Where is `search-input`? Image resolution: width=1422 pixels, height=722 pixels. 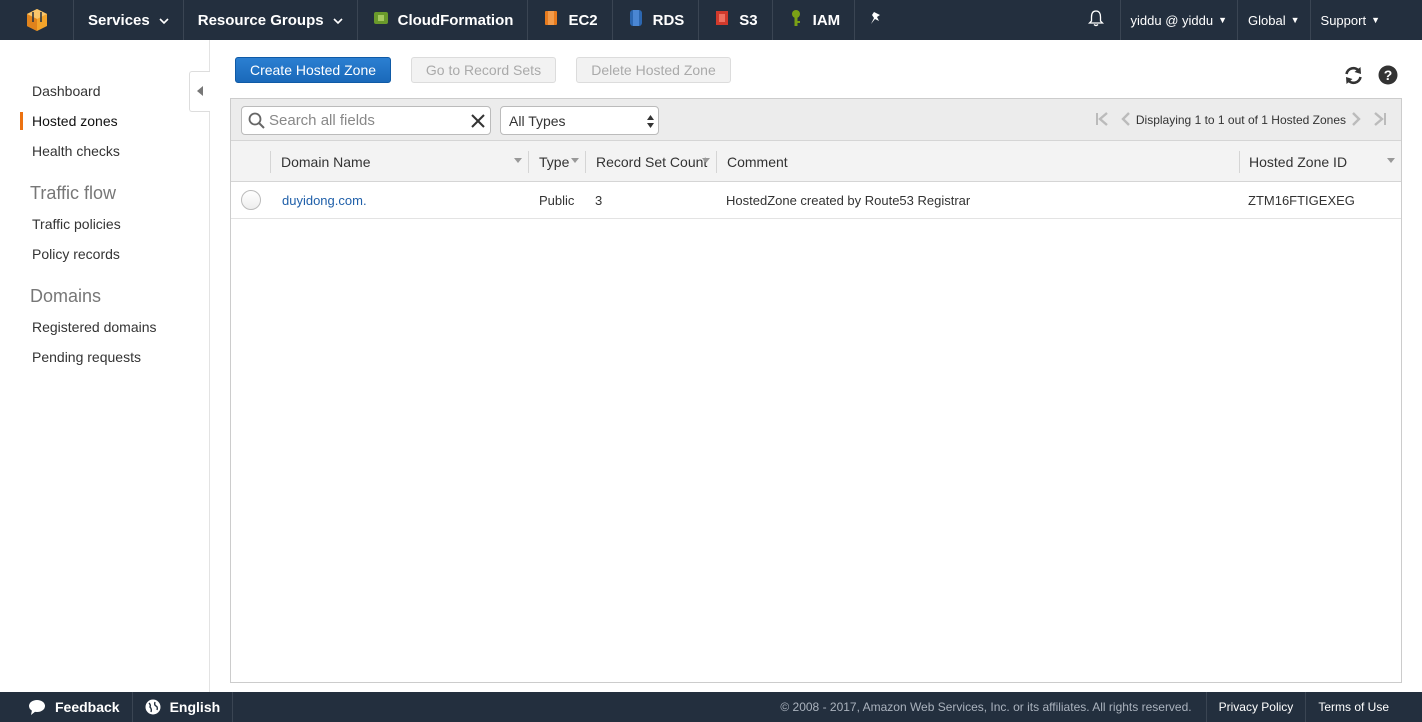 search-input is located at coordinates (364, 120).